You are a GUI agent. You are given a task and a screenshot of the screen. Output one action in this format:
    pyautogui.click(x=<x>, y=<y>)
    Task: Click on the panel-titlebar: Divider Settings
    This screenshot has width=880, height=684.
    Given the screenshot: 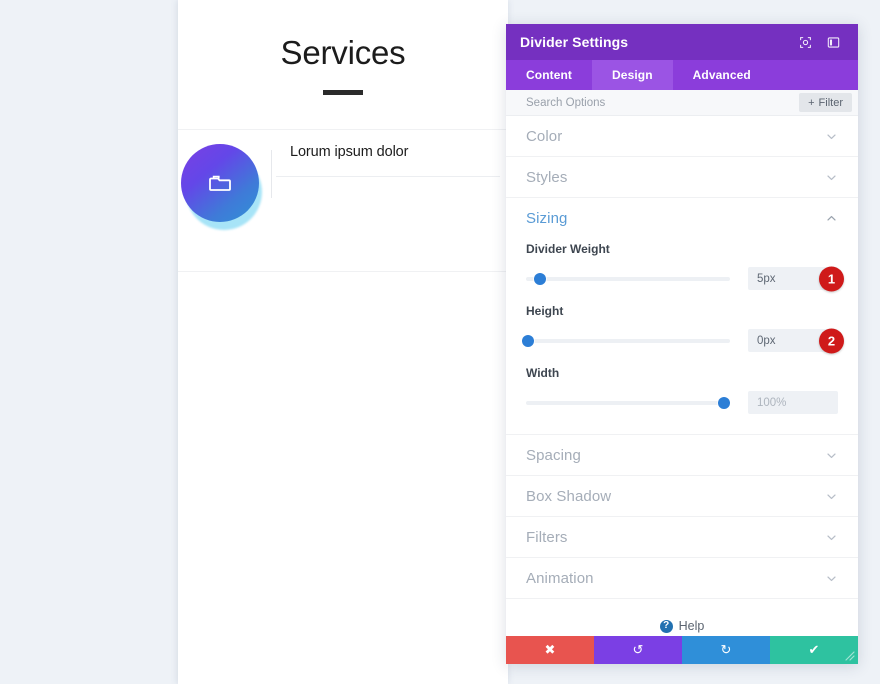 What is the action you would take?
    pyautogui.click(x=682, y=42)
    